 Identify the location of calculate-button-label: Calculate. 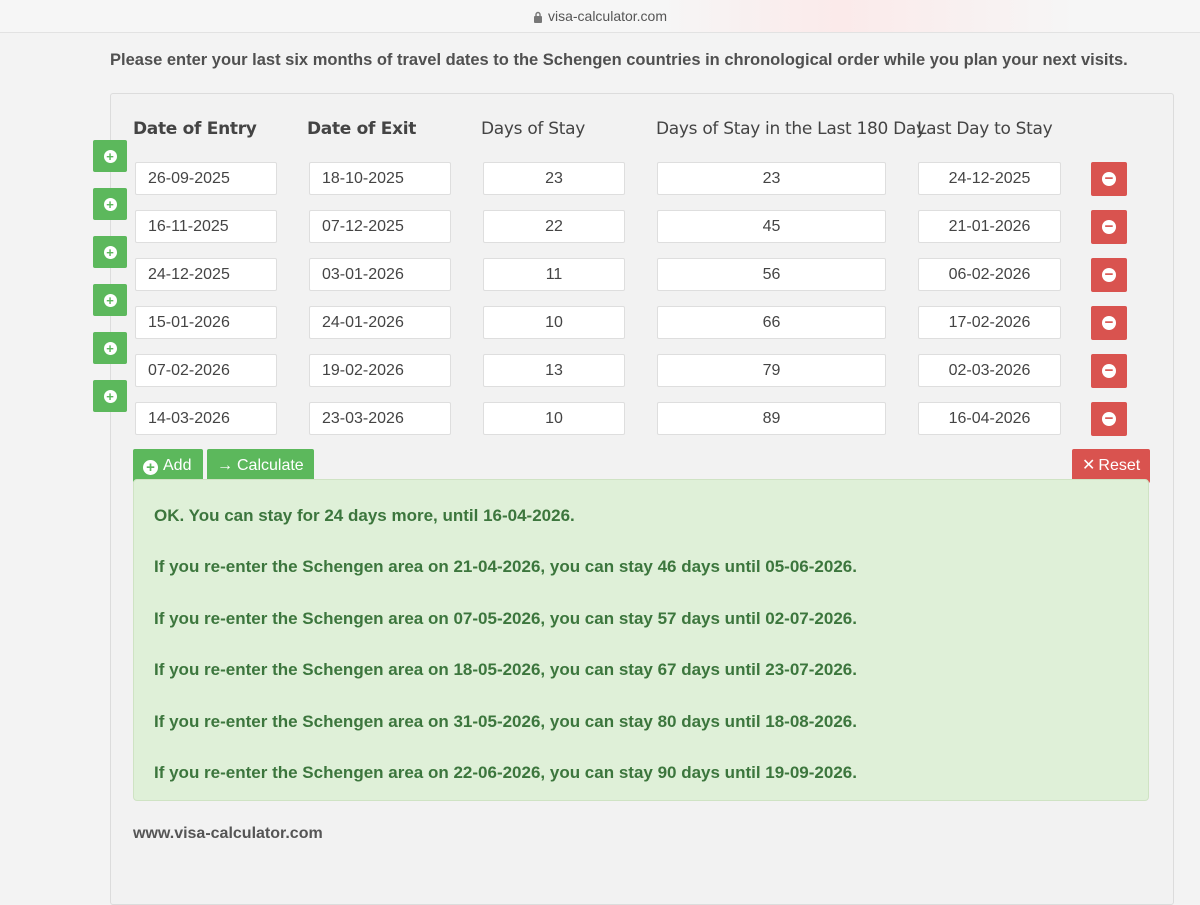
(270, 465).